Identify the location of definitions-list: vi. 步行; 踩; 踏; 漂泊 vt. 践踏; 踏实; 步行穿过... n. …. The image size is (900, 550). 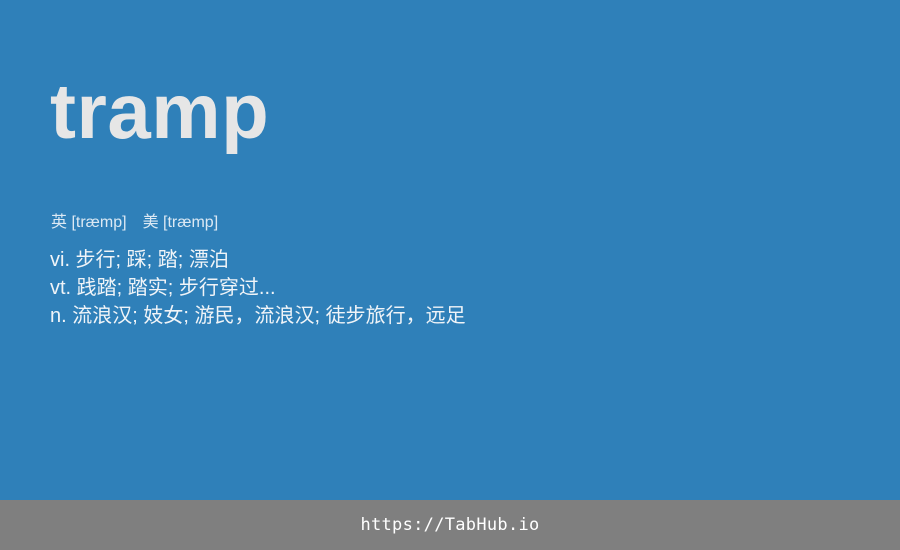
(258, 288).